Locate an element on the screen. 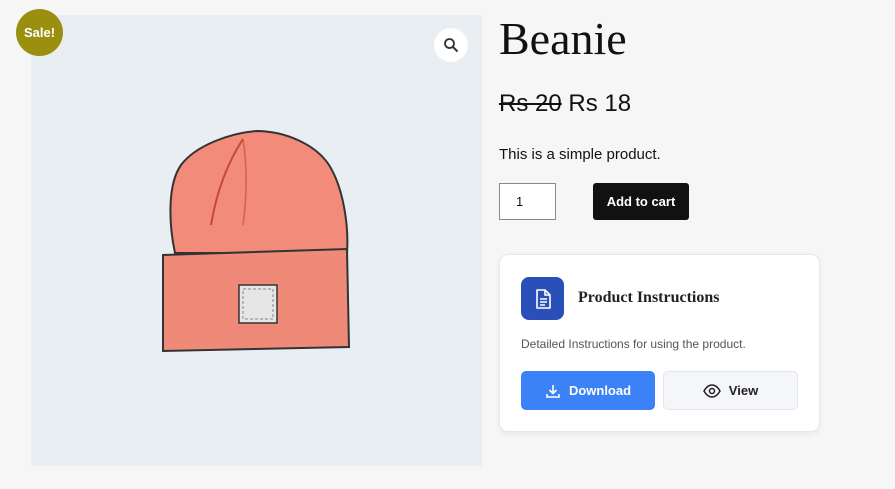 This screenshot has height=489, width=895. zoom-button is located at coordinates (451, 45).